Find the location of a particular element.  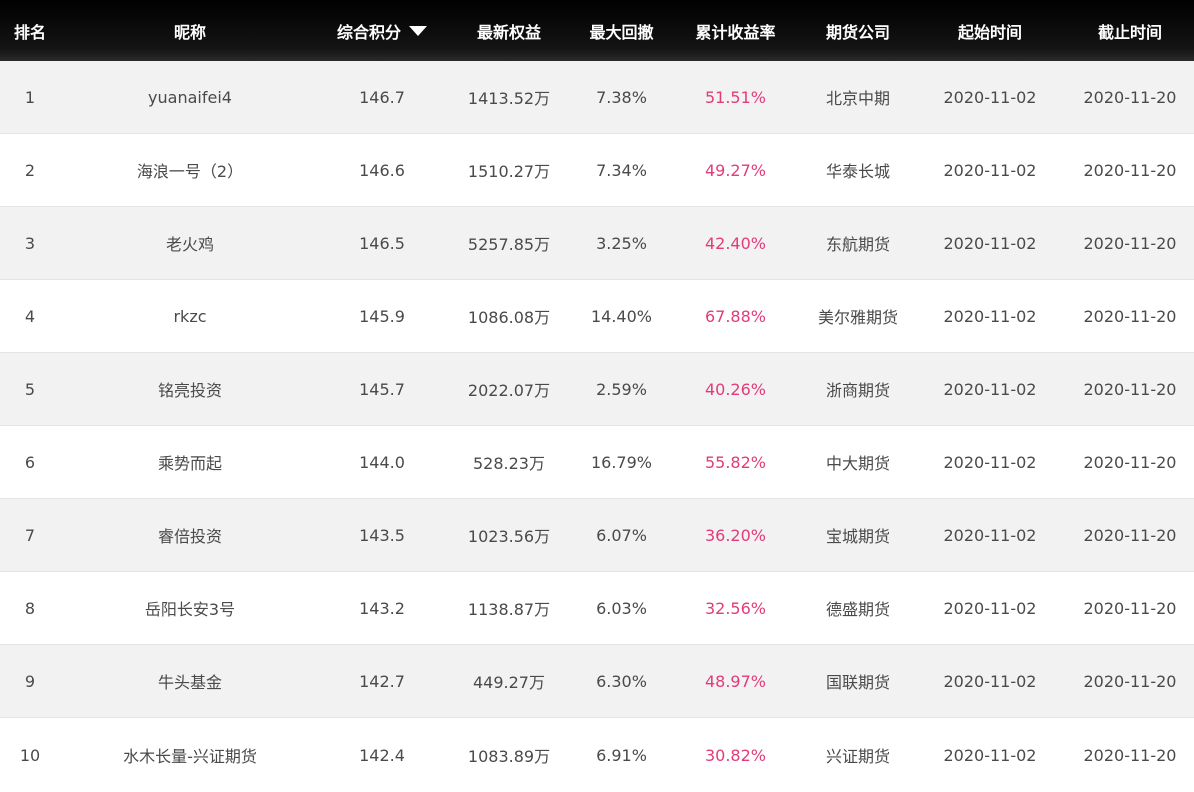

company-cell: 国联期货 is located at coordinates (857, 682).